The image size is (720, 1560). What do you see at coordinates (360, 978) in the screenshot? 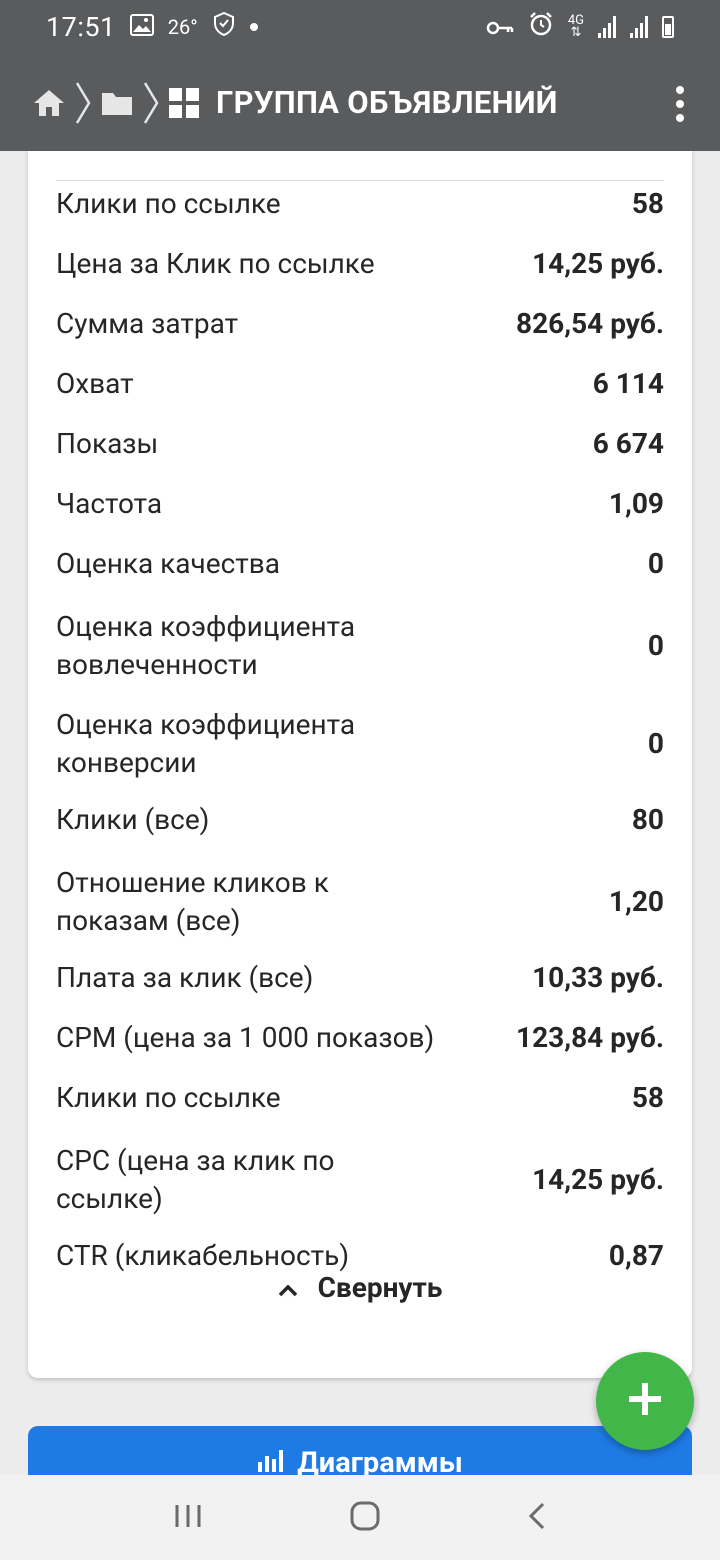
I see `stat-row: Плата за клик (все) 10,33 руб.` at bounding box center [360, 978].